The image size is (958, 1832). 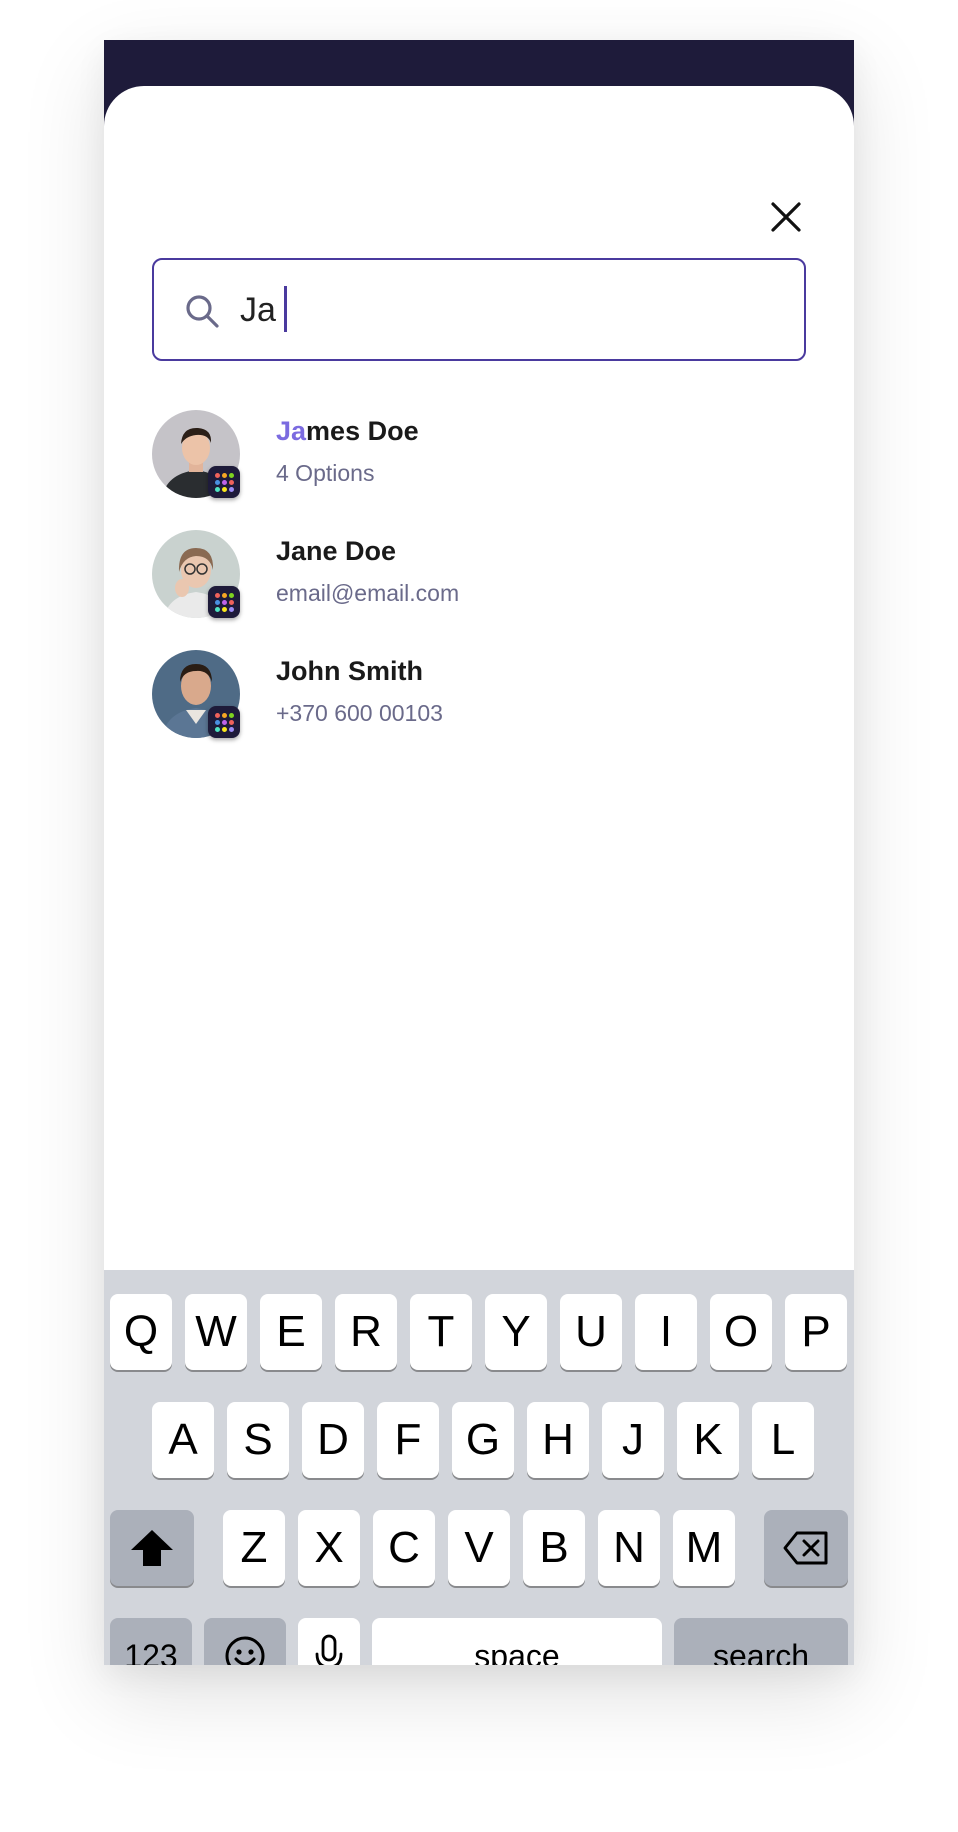 I want to click on list-item: Jane Doe email@email.com, so click(x=479, y=590).